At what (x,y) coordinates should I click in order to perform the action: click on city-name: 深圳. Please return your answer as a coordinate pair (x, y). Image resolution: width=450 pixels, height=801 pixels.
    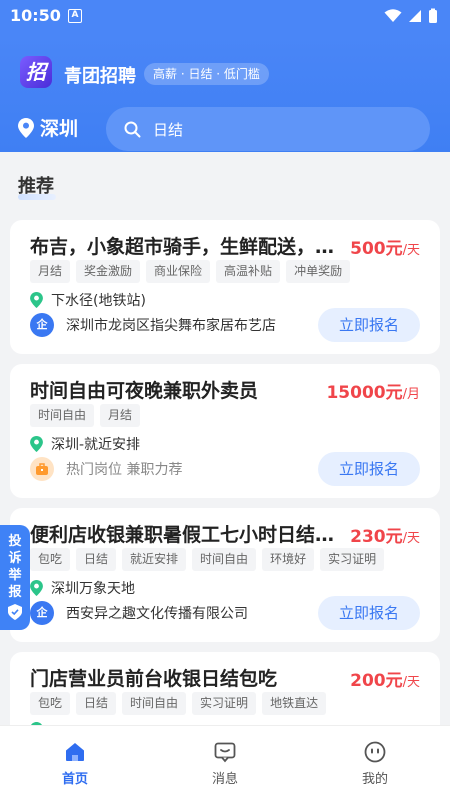
    Looking at the image, I should click on (59, 129).